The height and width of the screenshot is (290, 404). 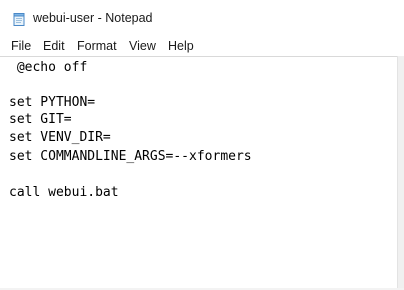 What do you see at coordinates (52, 102) in the screenshot?
I see `editor-line: set PYTHON=` at bounding box center [52, 102].